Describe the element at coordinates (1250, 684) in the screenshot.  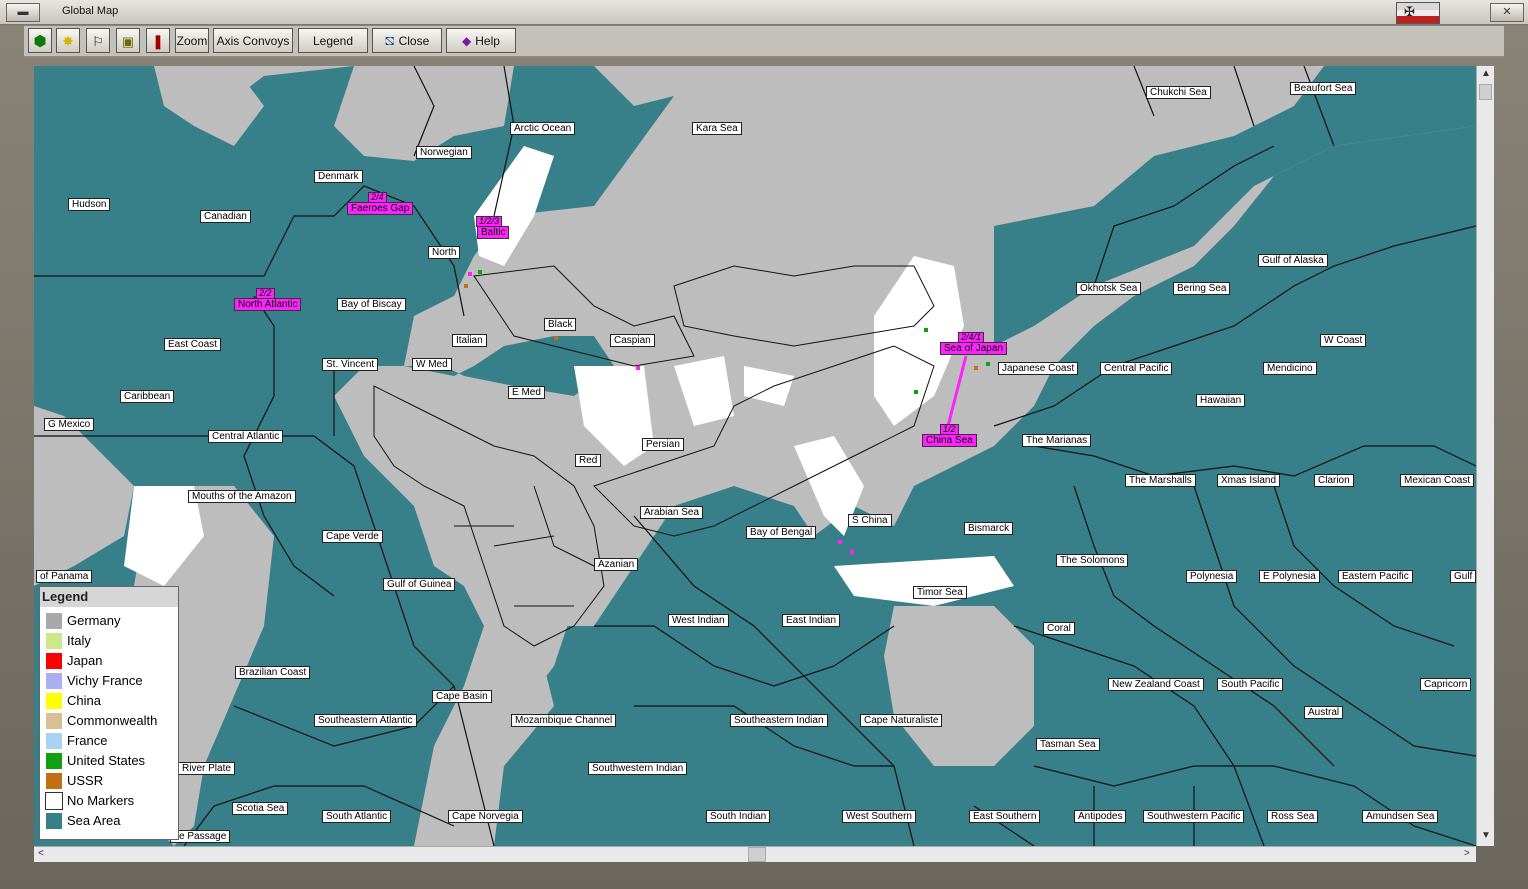
I see `sea-label: South Pacific` at that location.